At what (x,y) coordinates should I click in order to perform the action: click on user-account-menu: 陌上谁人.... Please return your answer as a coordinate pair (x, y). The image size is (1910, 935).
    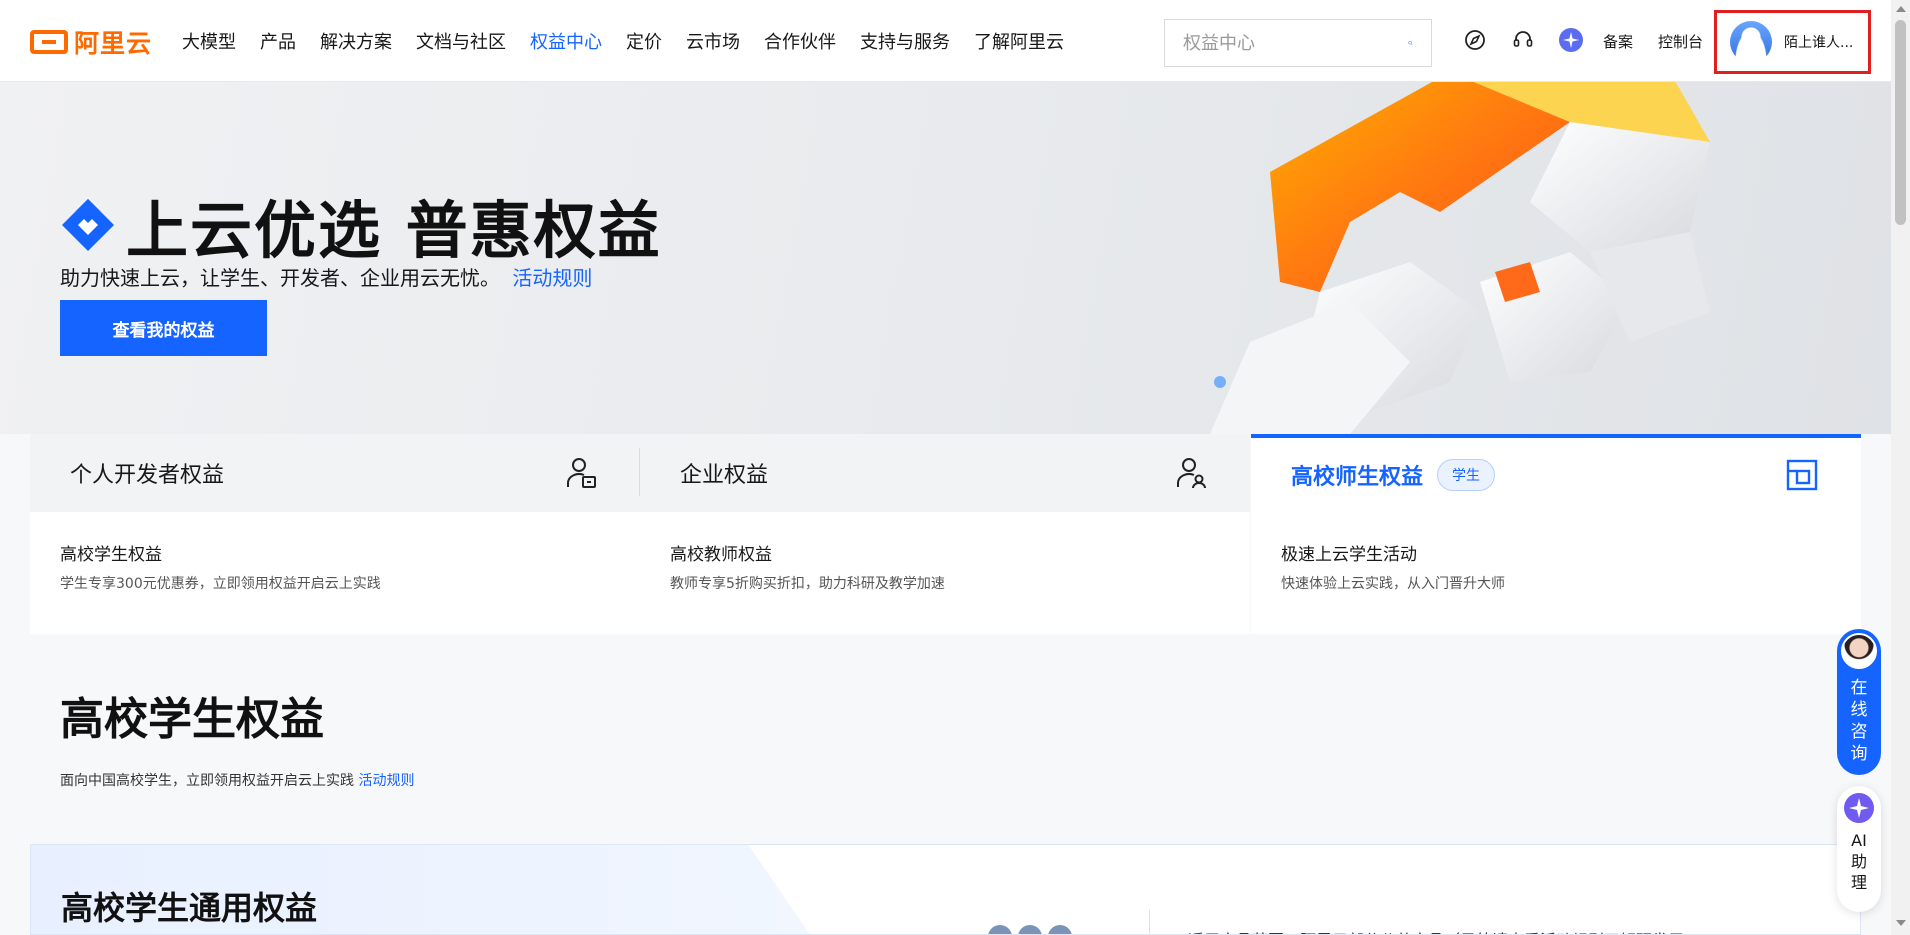
    Looking at the image, I should click on (1792, 42).